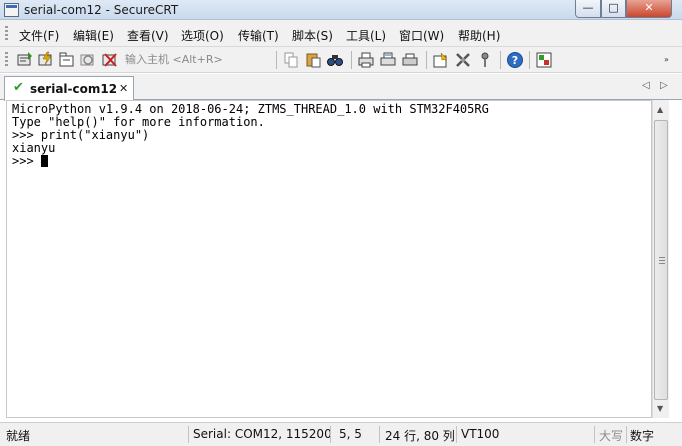  Describe the element at coordinates (331, 161) in the screenshot. I see `terminal-prompt-line: >>>` at that location.